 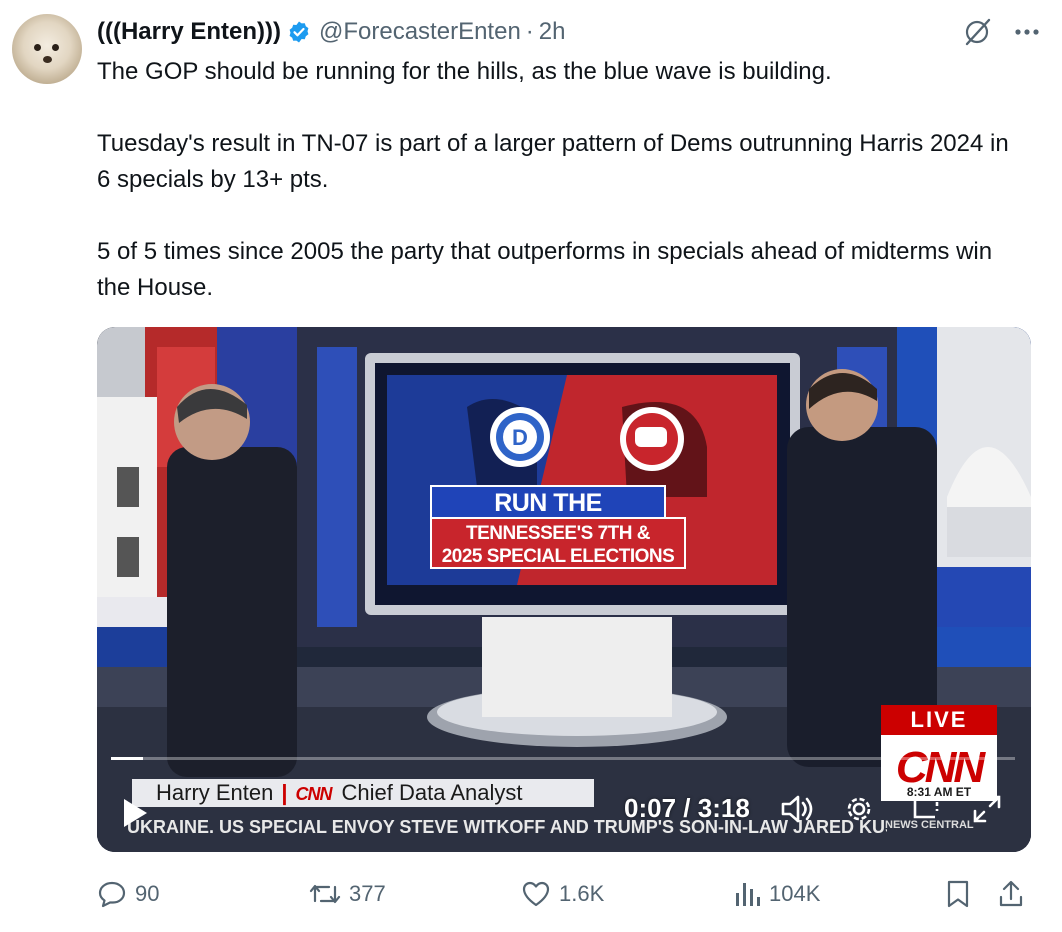 What do you see at coordinates (987, 809) in the screenshot?
I see `fullscreen-icon` at bounding box center [987, 809].